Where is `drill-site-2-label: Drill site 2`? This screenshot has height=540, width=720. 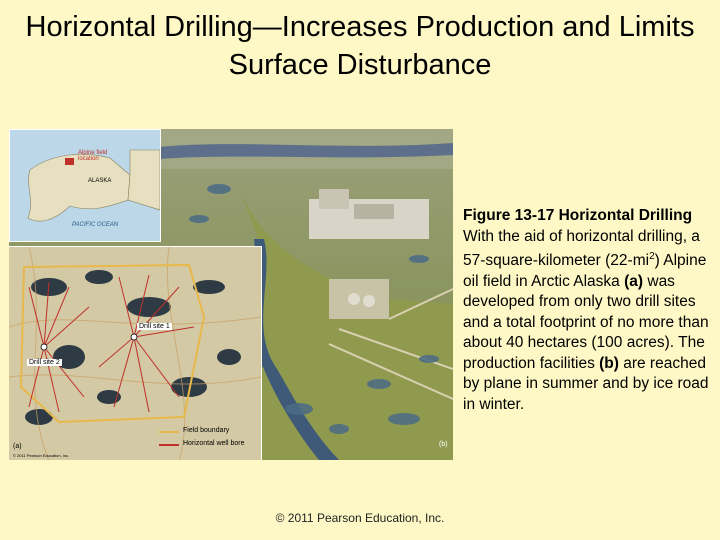
drill-site-2-label: Drill site 2 is located at coordinates (44, 362).